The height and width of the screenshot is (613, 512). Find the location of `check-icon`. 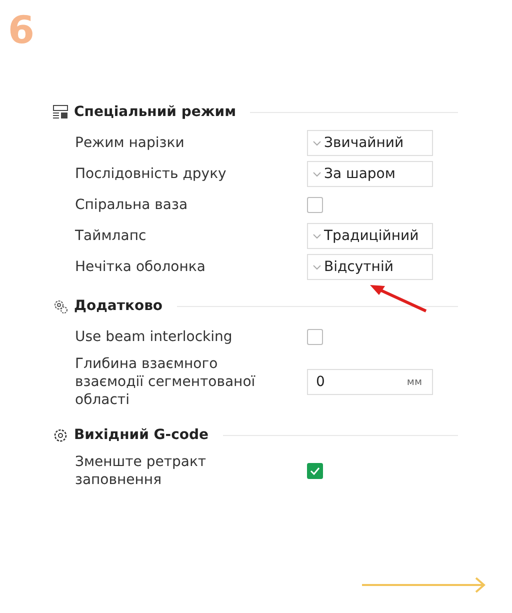

check-icon is located at coordinates (315, 471).